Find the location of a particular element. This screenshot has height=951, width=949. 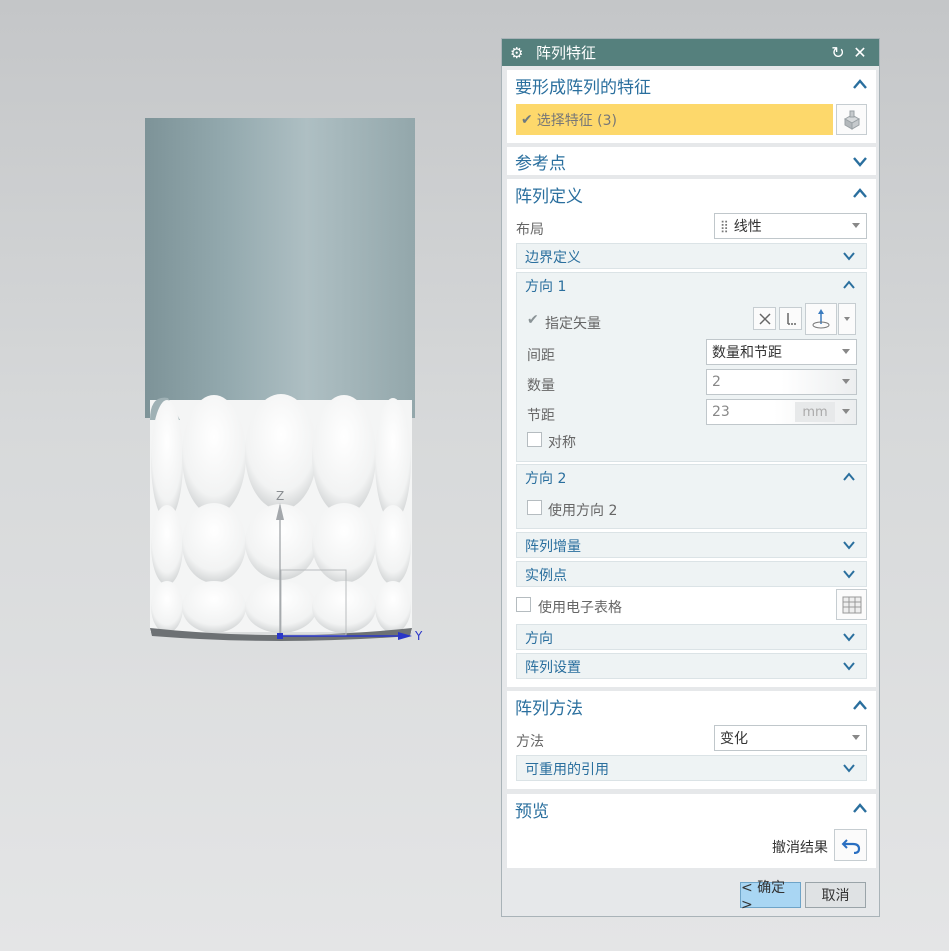

symmetric-label: 对称 is located at coordinates (562, 443).